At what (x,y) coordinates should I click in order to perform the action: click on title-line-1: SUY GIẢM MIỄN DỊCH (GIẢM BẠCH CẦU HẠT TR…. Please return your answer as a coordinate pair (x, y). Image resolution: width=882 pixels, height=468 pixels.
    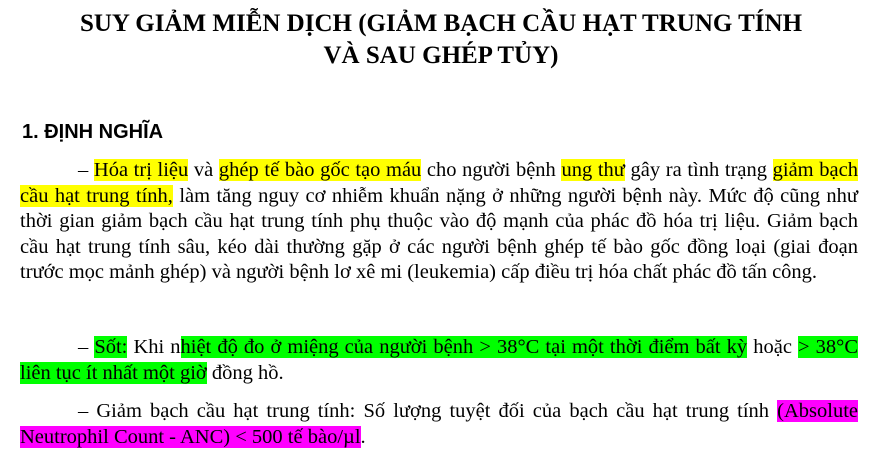
    Looking at the image, I should click on (441, 23).